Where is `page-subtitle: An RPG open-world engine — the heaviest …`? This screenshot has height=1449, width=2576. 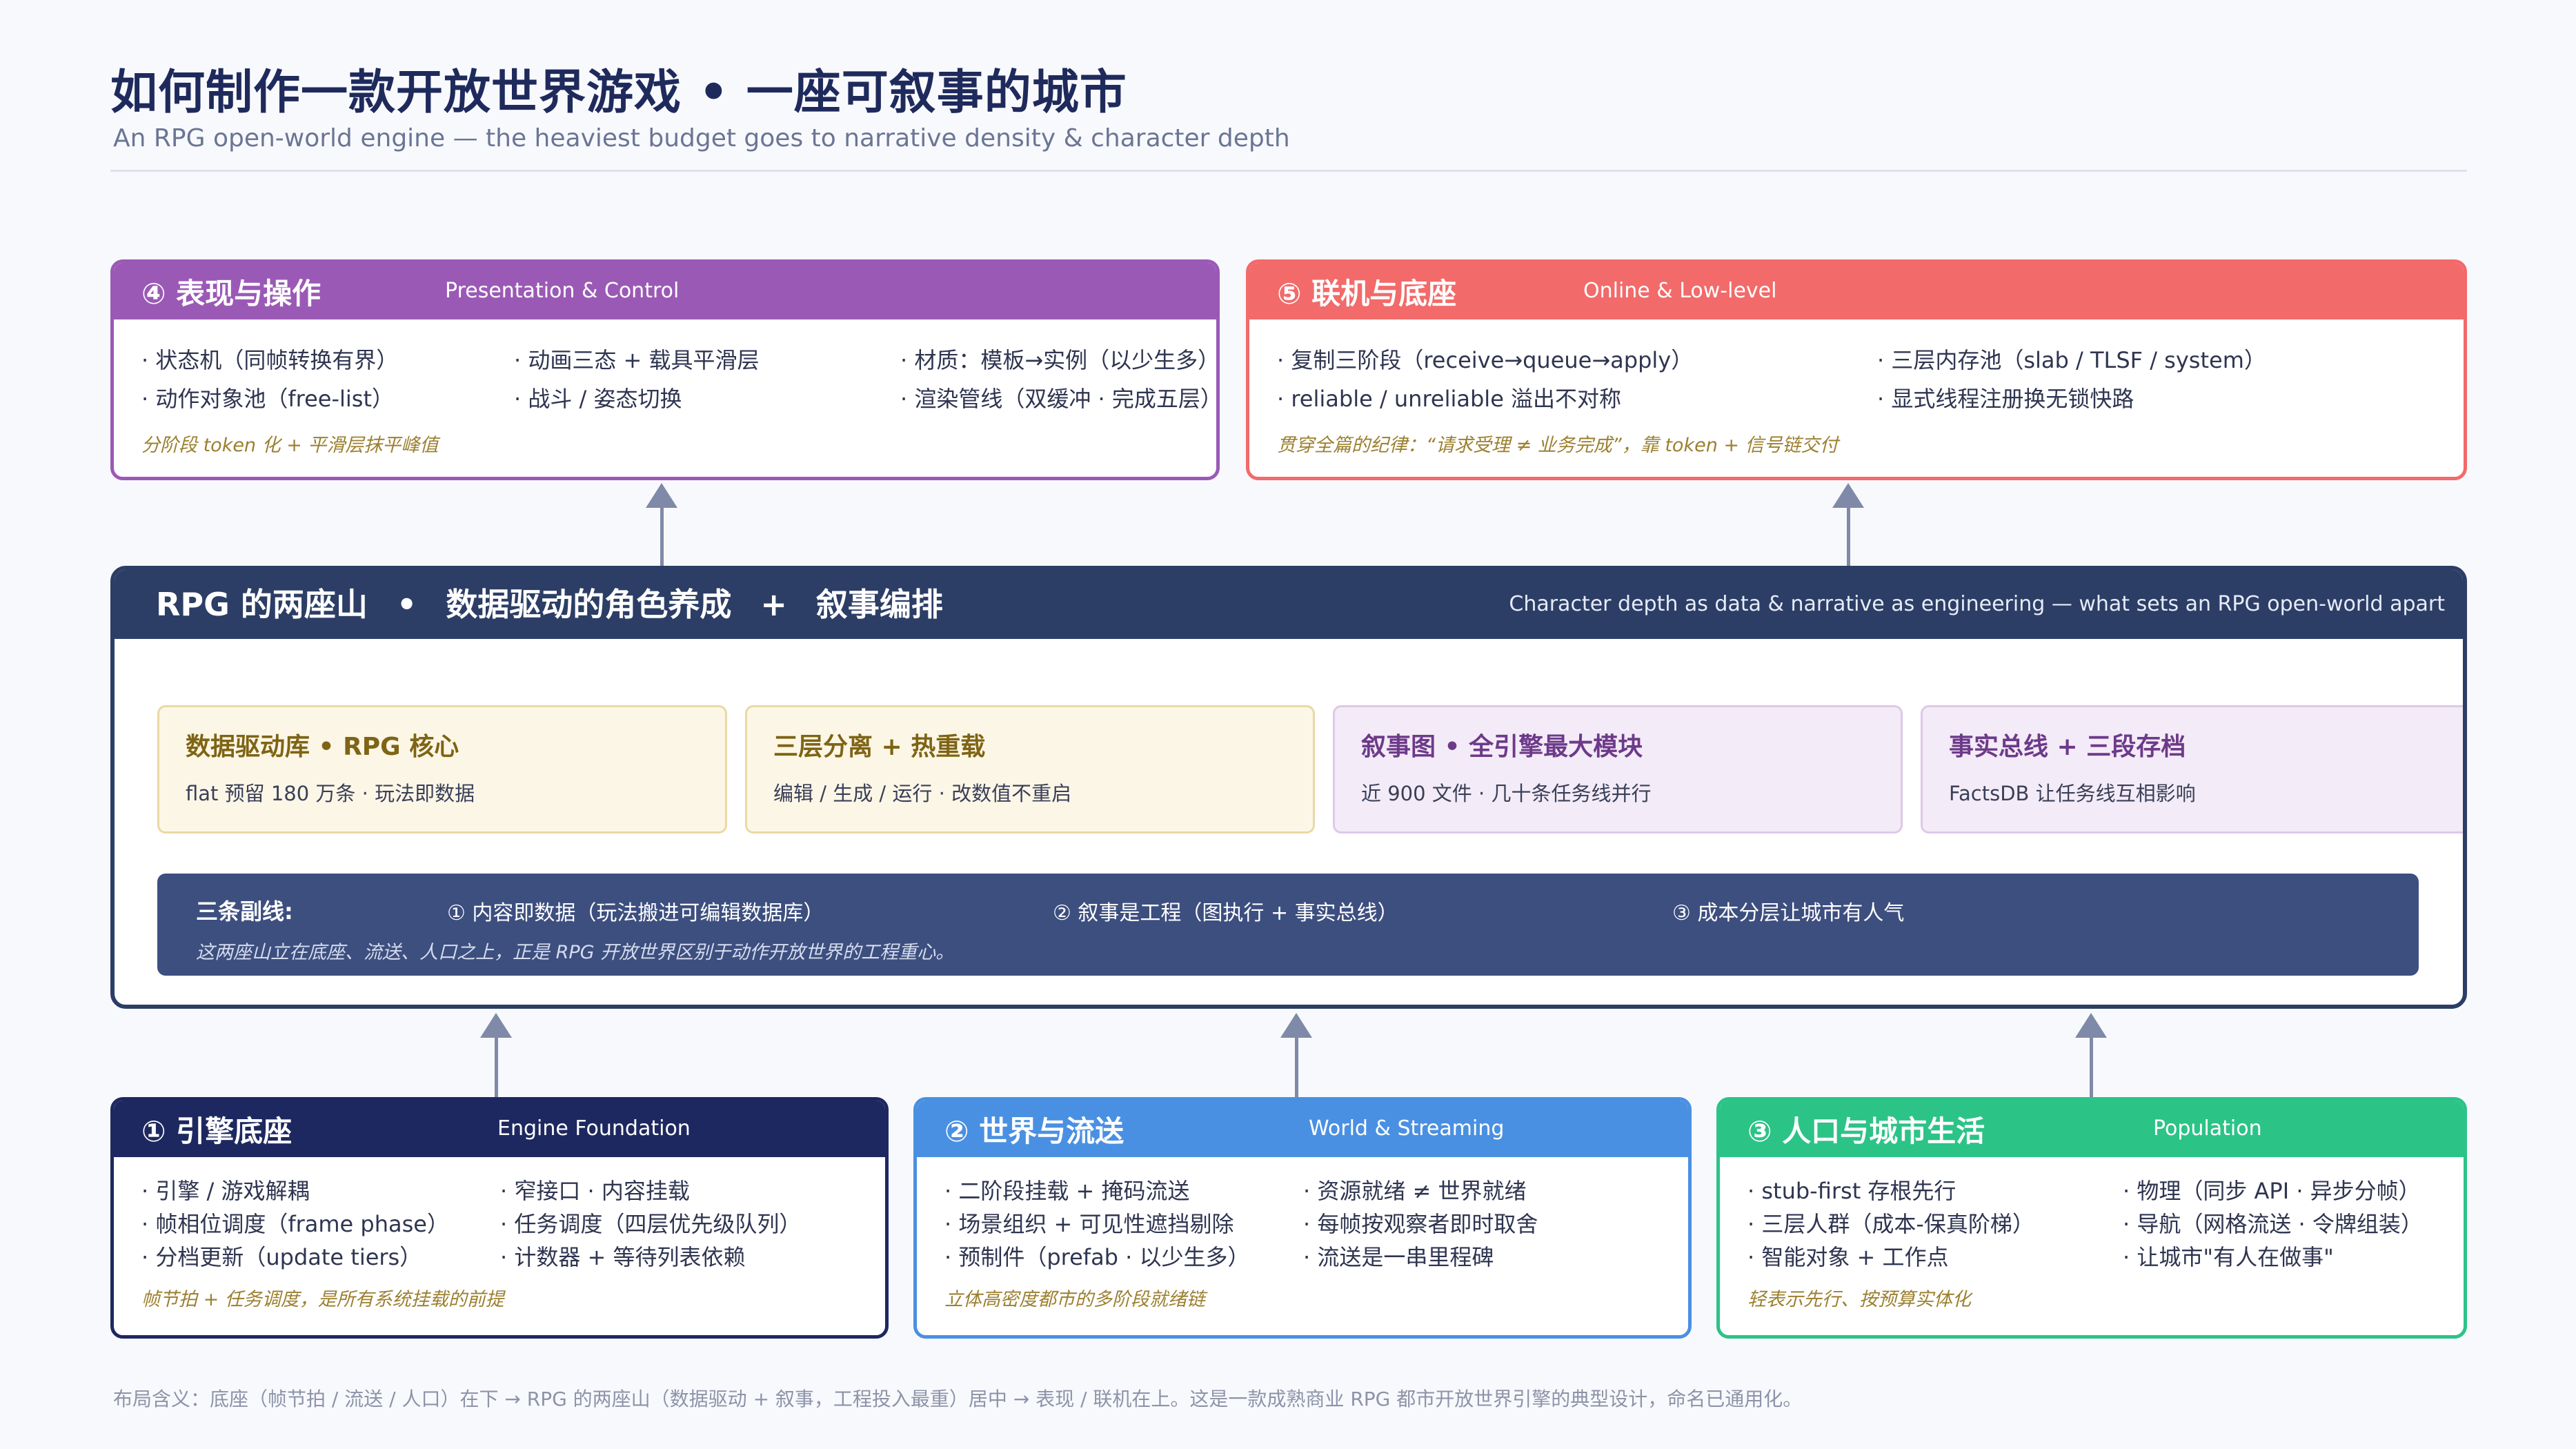
page-subtitle: An RPG open-world engine — the heaviest … is located at coordinates (701, 138).